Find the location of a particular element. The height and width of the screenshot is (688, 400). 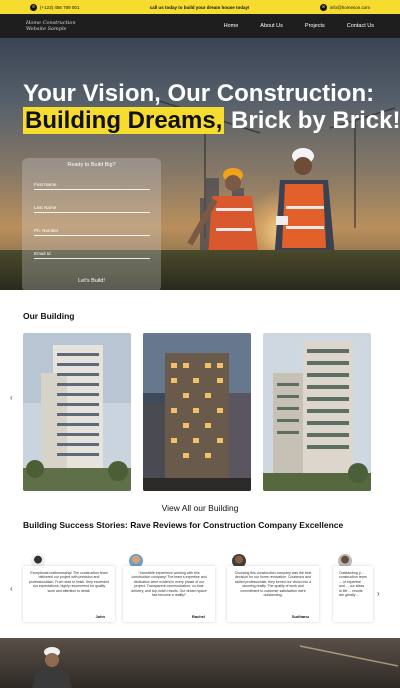

hero-title-line-2: Building Dreams, Brick by Brick! is located at coordinates (211, 120).